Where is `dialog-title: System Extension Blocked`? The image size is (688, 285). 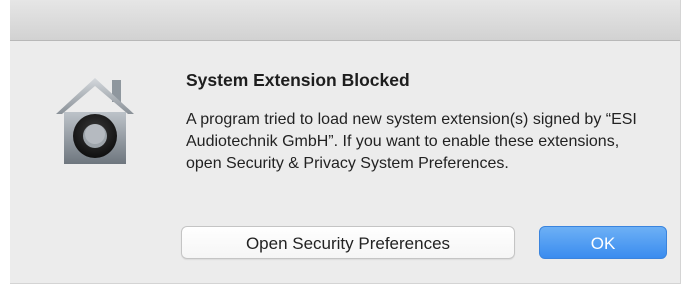 dialog-title: System Extension Blocked is located at coordinates (298, 80).